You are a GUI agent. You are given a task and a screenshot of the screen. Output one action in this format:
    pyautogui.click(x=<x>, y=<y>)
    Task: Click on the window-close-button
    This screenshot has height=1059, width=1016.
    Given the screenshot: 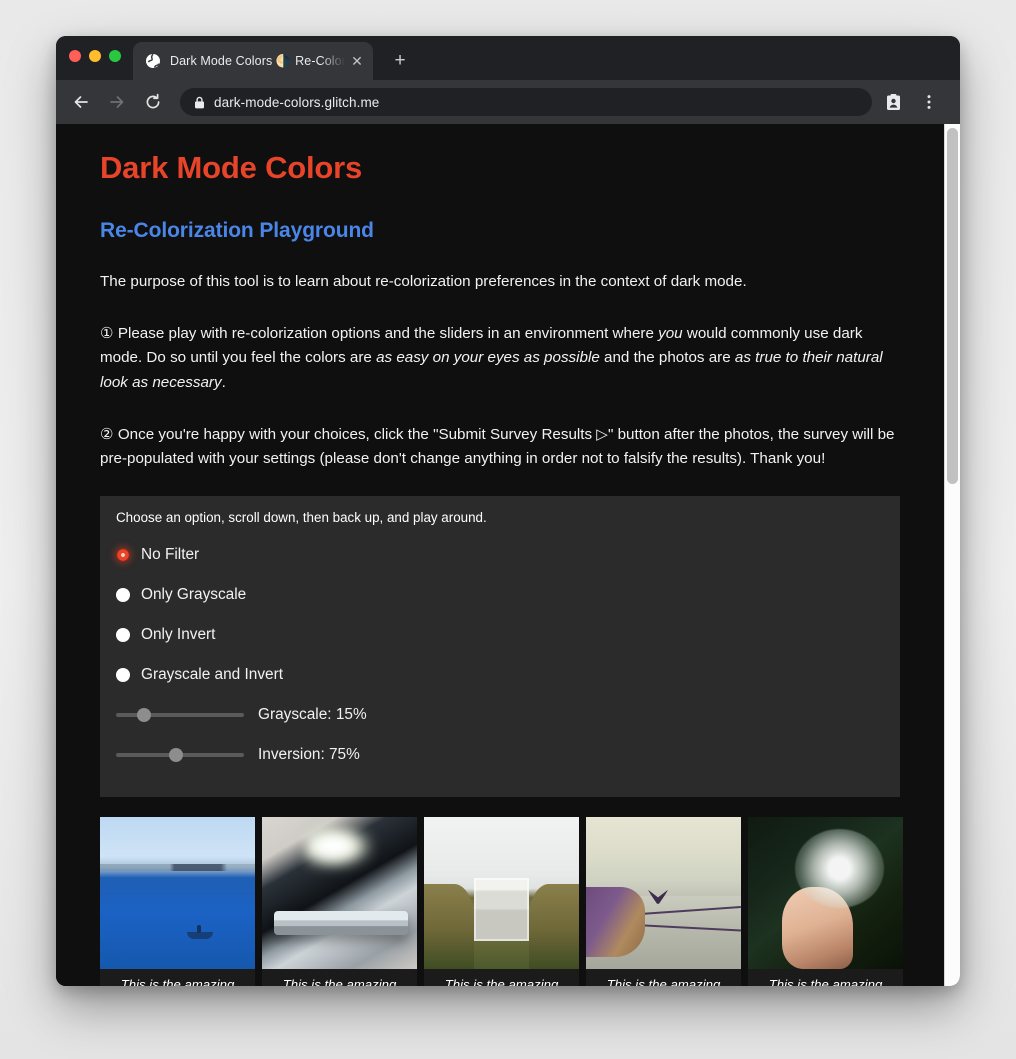 What is the action you would take?
    pyautogui.click(x=75, y=56)
    